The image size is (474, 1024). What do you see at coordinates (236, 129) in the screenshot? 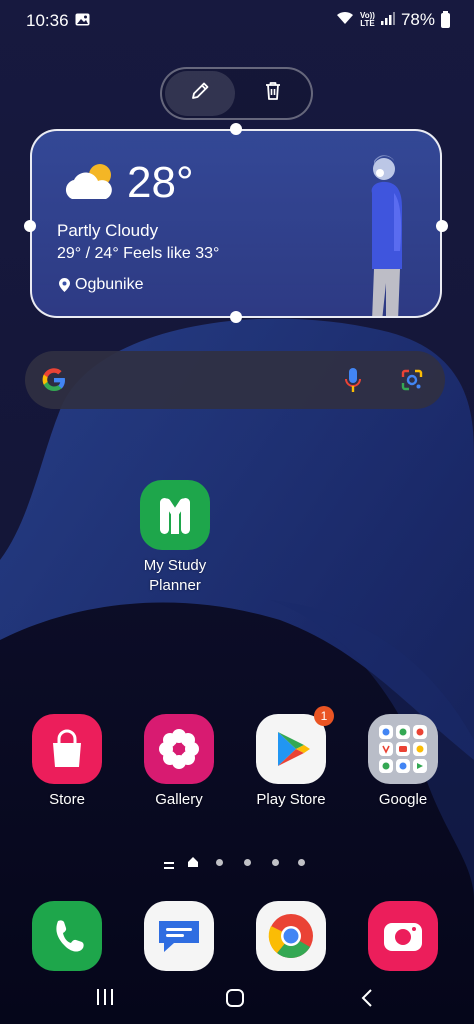
I see `resize-handle-top` at bounding box center [236, 129].